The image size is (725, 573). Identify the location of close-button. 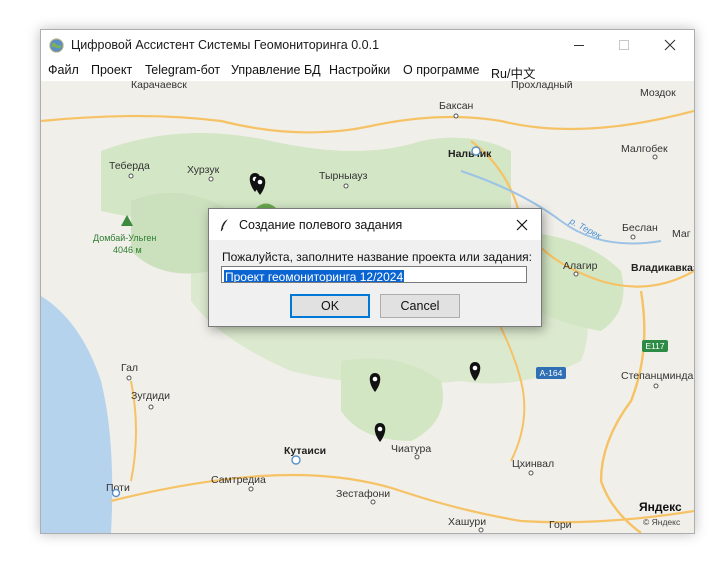
(670, 45).